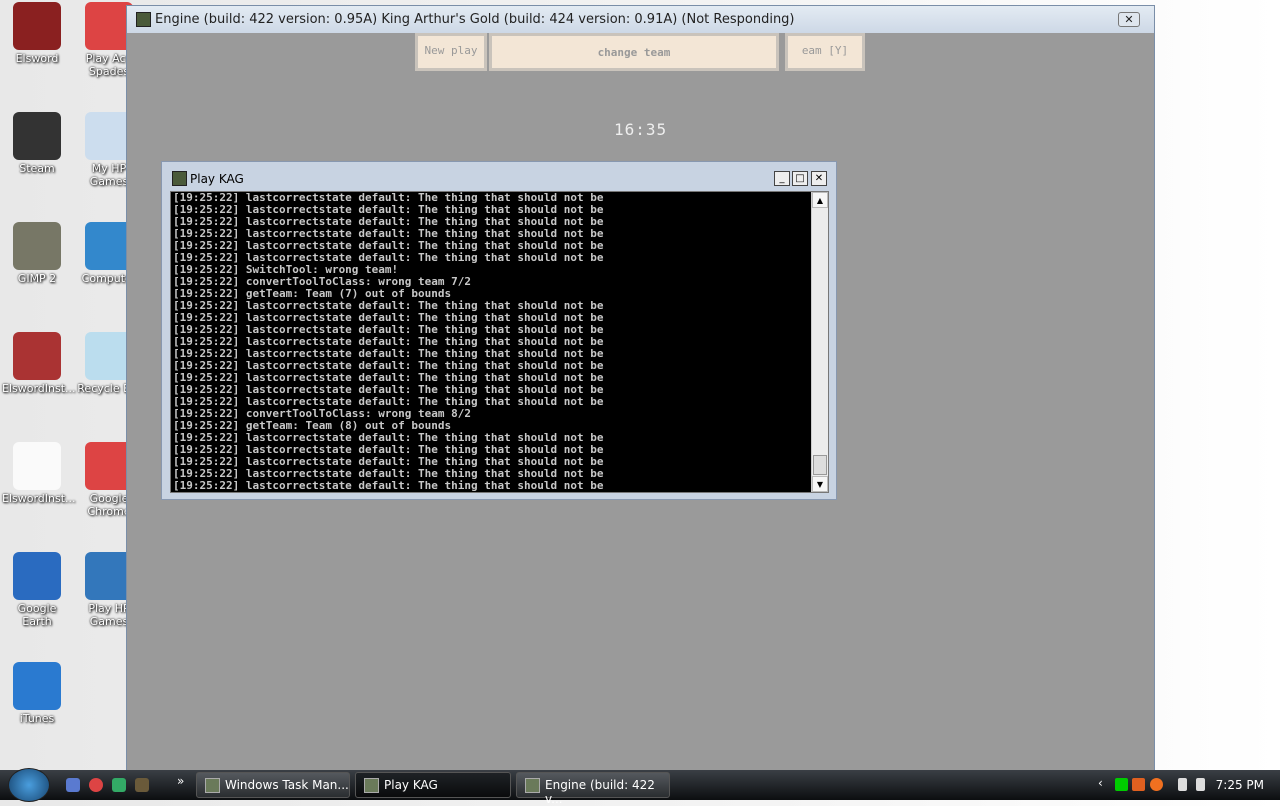  What do you see at coordinates (29, 785) in the screenshot?
I see `start-button` at bounding box center [29, 785].